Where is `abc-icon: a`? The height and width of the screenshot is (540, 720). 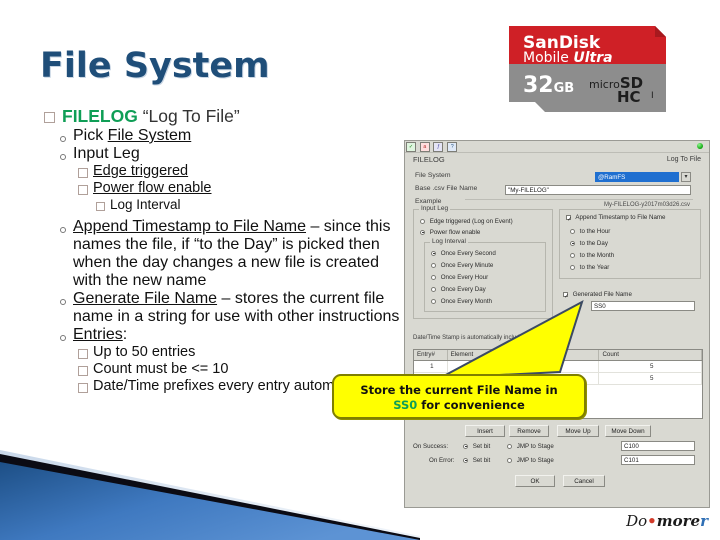 abc-icon: a is located at coordinates (424, 147).